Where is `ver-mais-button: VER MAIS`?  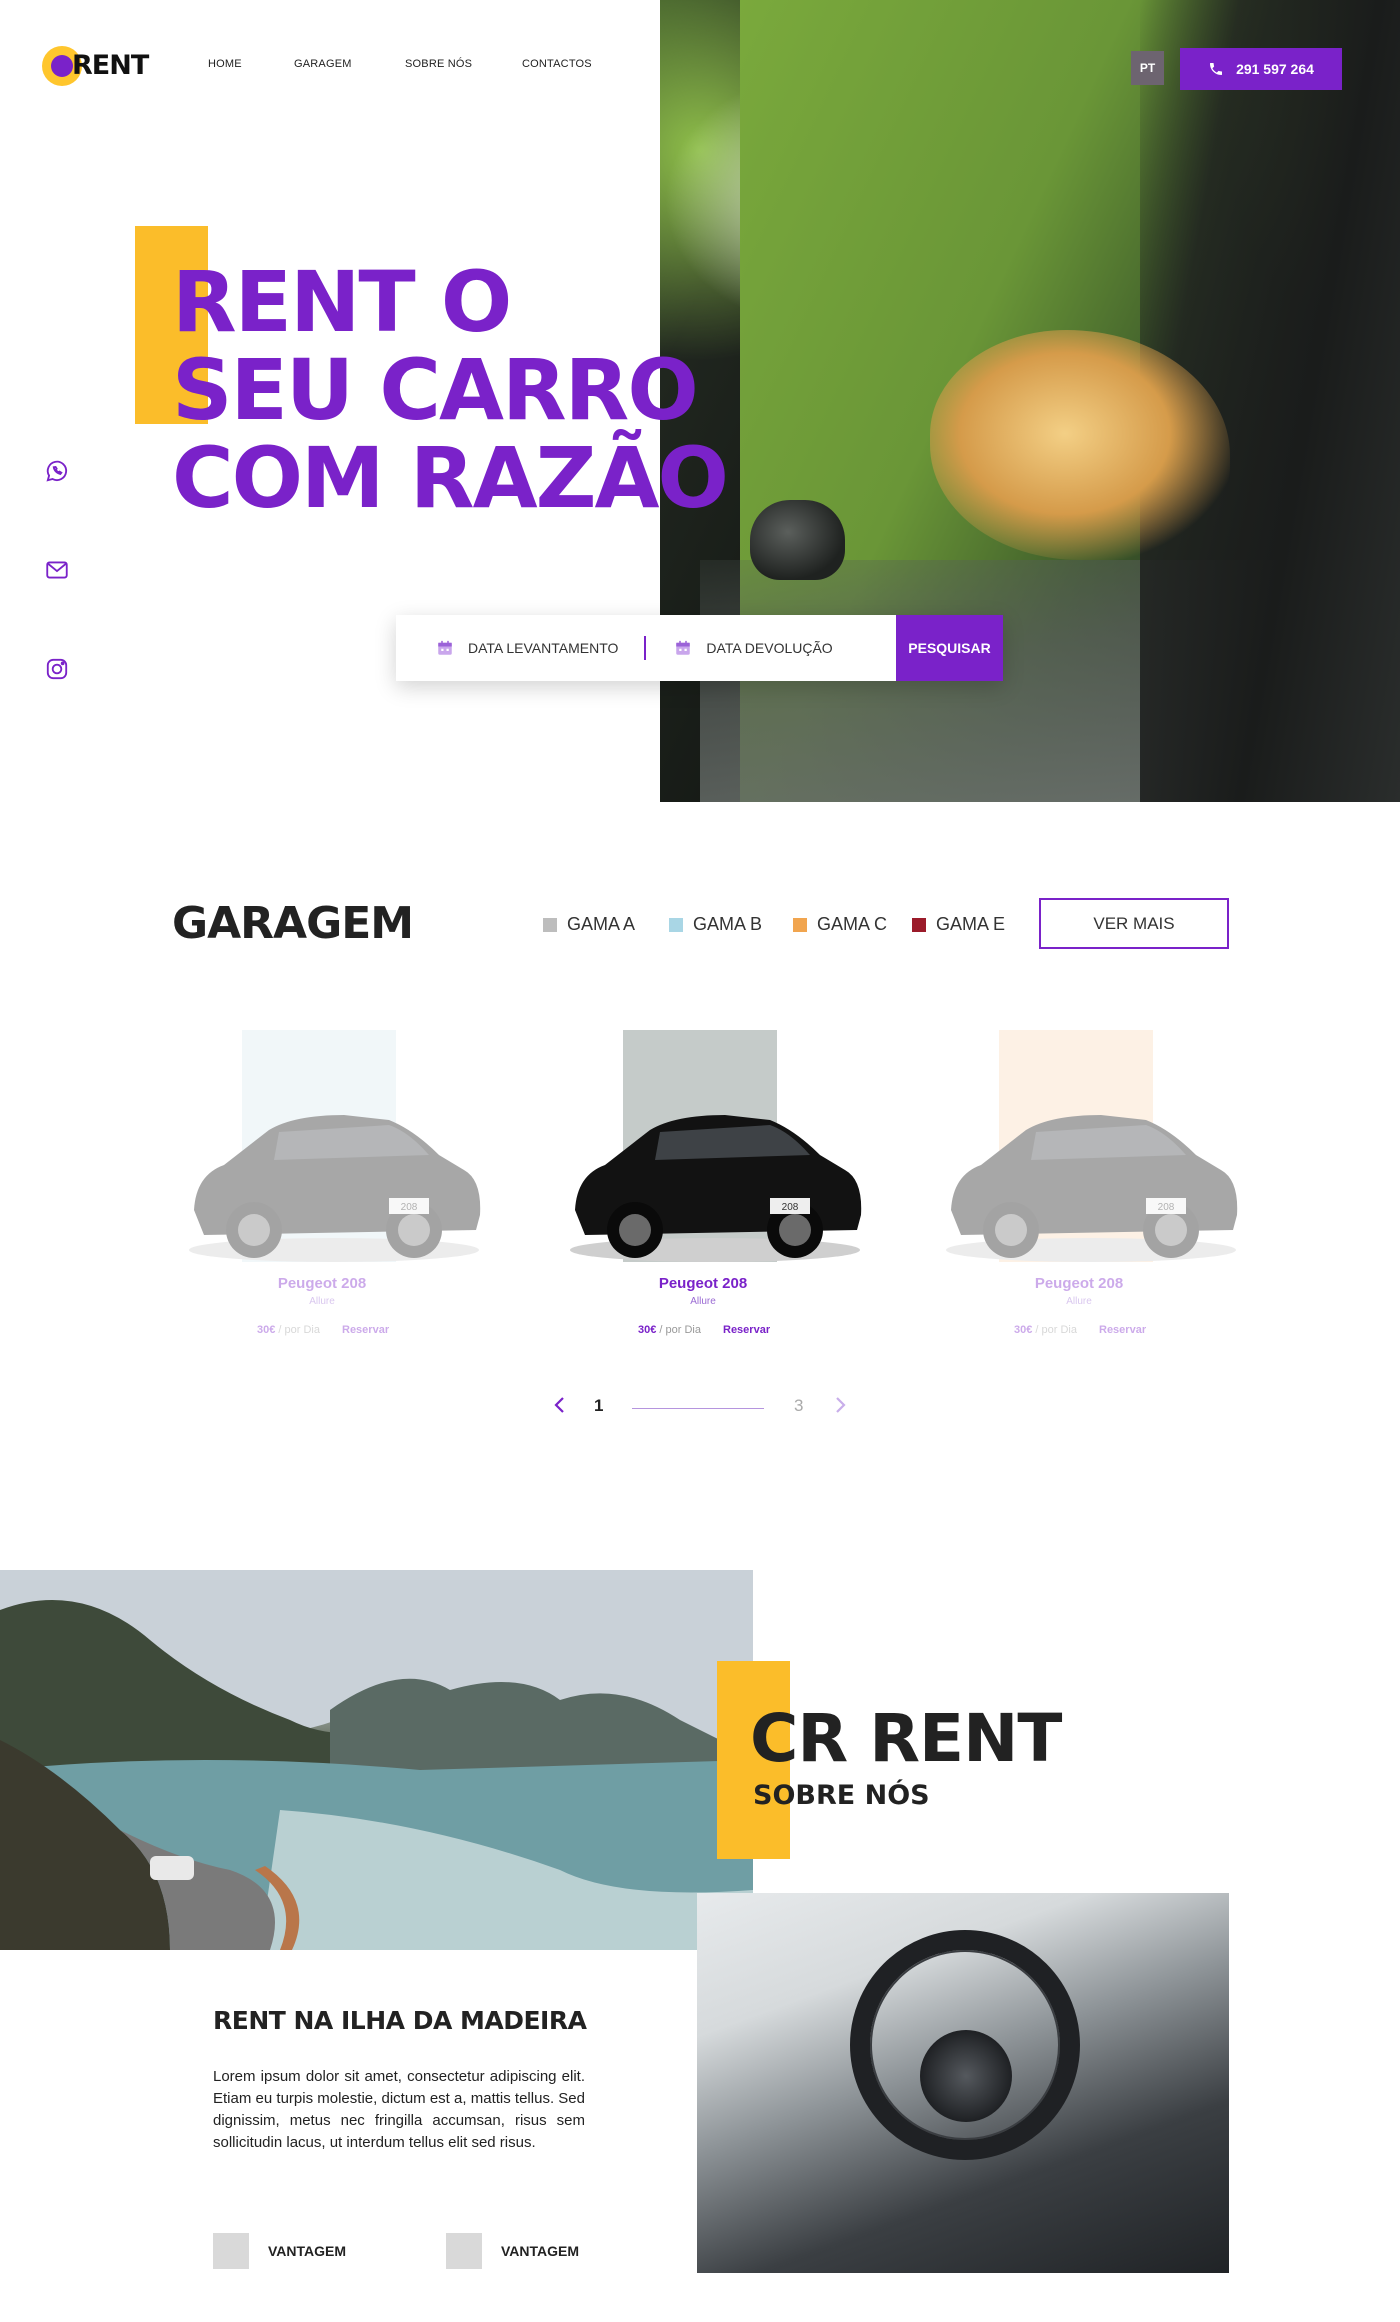 ver-mais-button: VER MAIS is located at coordinates (1134, 923).